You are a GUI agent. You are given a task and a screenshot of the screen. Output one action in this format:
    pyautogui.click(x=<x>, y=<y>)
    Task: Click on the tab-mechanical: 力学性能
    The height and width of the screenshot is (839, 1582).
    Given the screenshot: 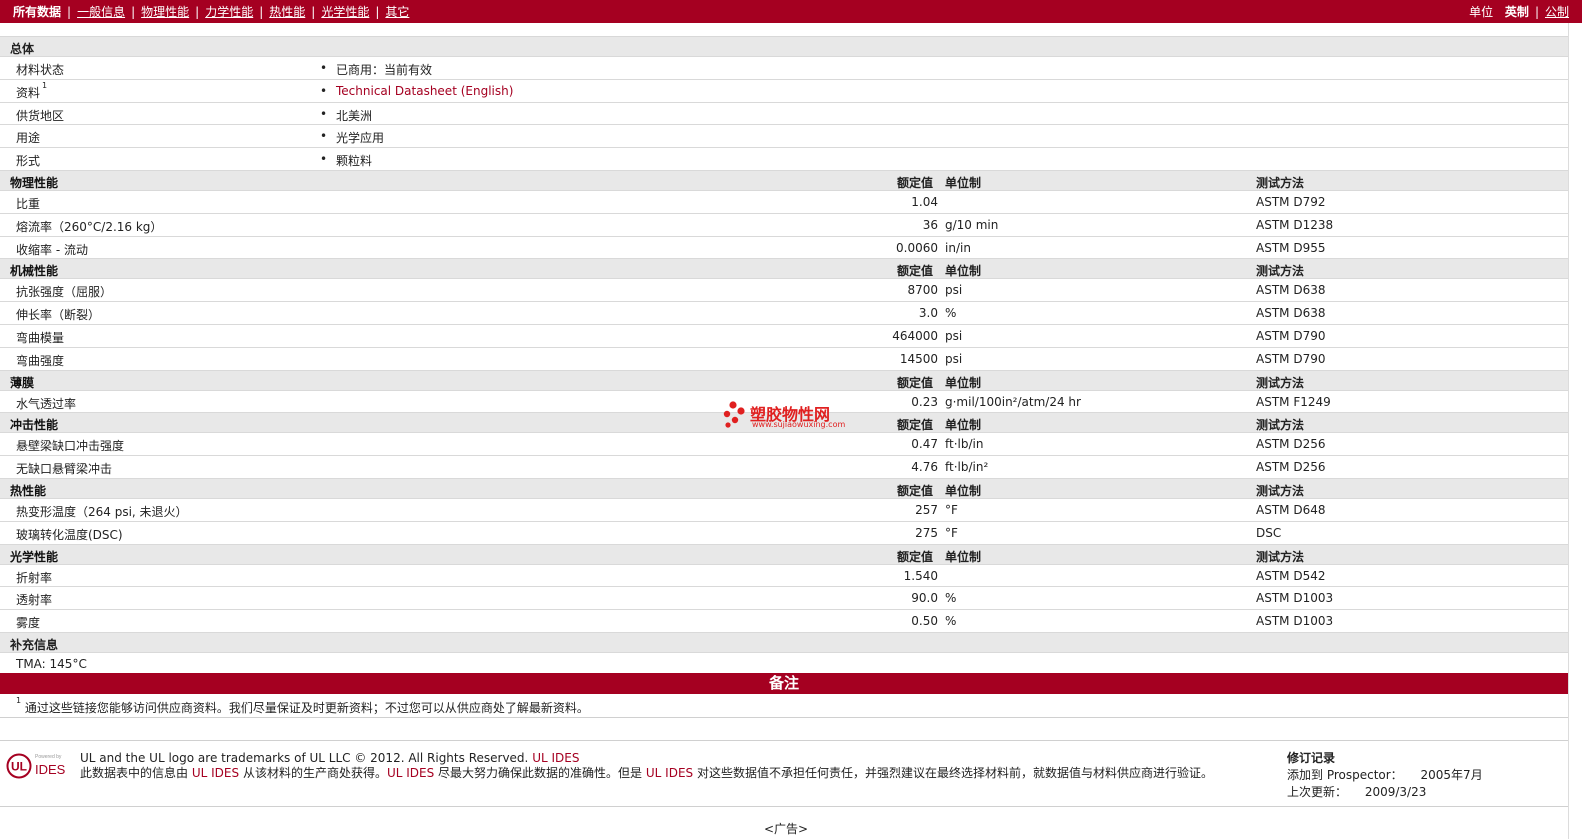 What is the action you would take?
    pyautogui.click(x=229, y=12)
    